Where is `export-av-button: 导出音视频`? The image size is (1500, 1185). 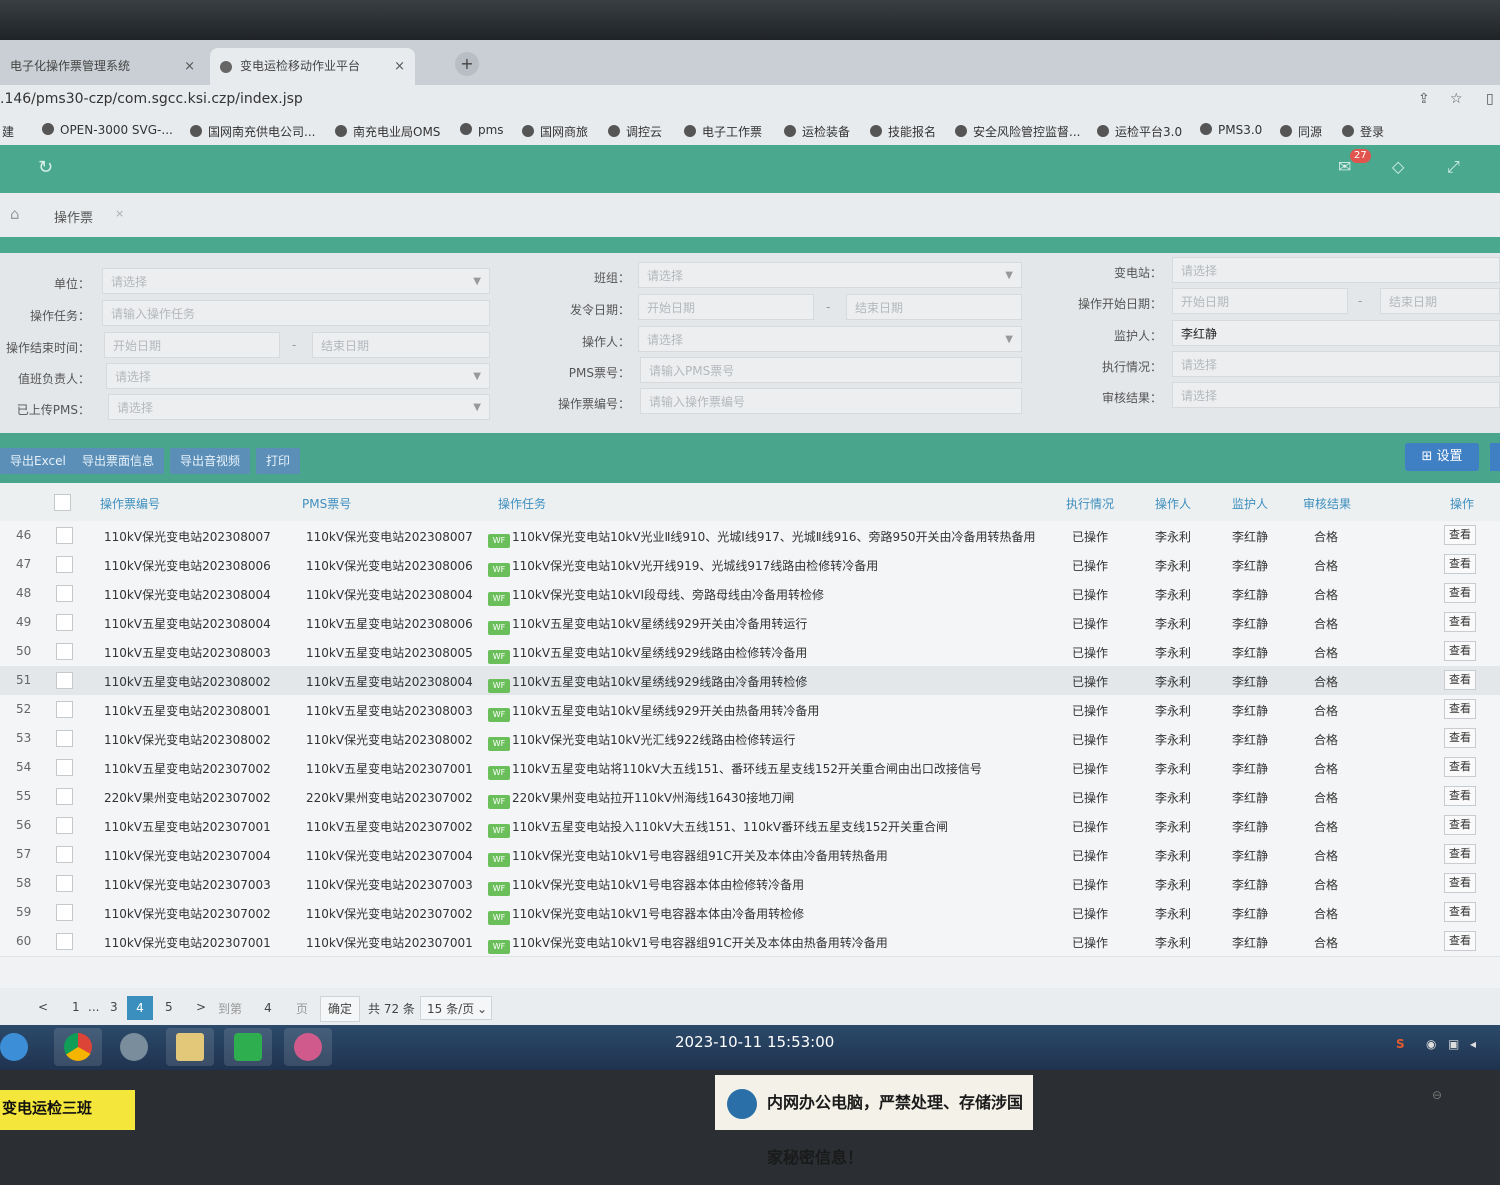 export-av-button: 导出音视频 is located at coordinates (210, 461).